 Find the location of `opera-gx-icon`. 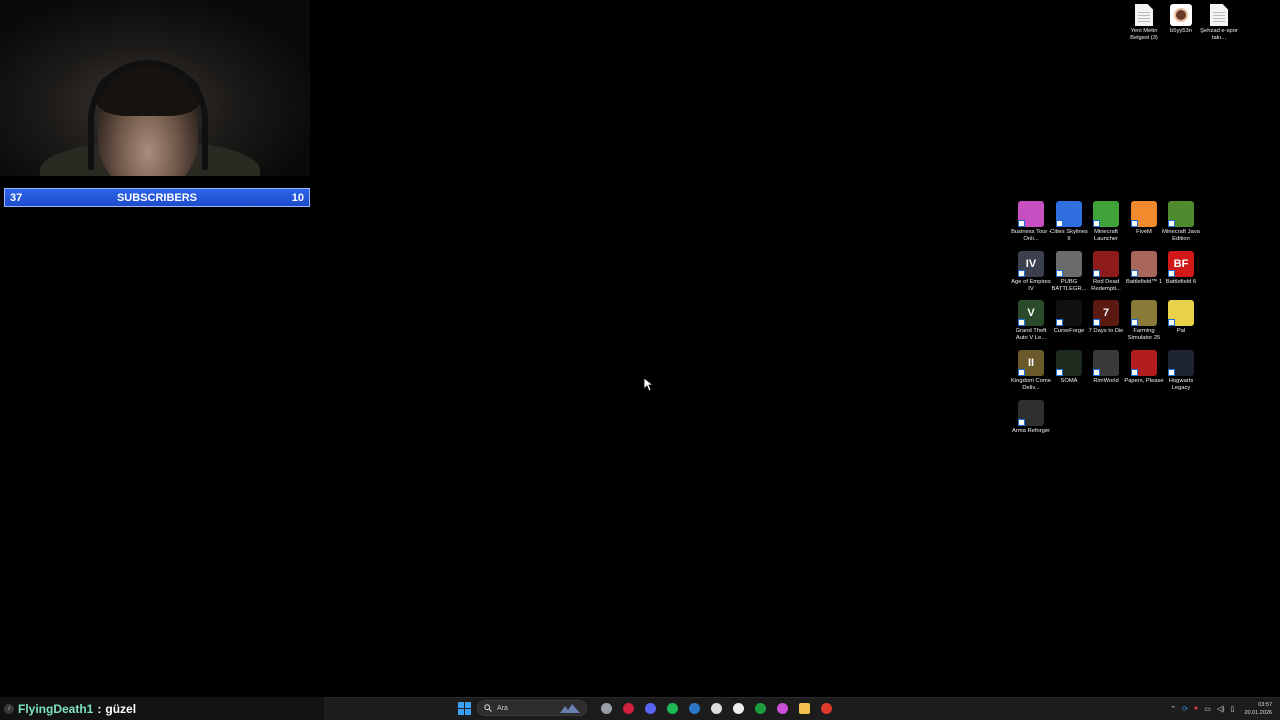

opera-gx-icon is located at coordinates (628, 708).